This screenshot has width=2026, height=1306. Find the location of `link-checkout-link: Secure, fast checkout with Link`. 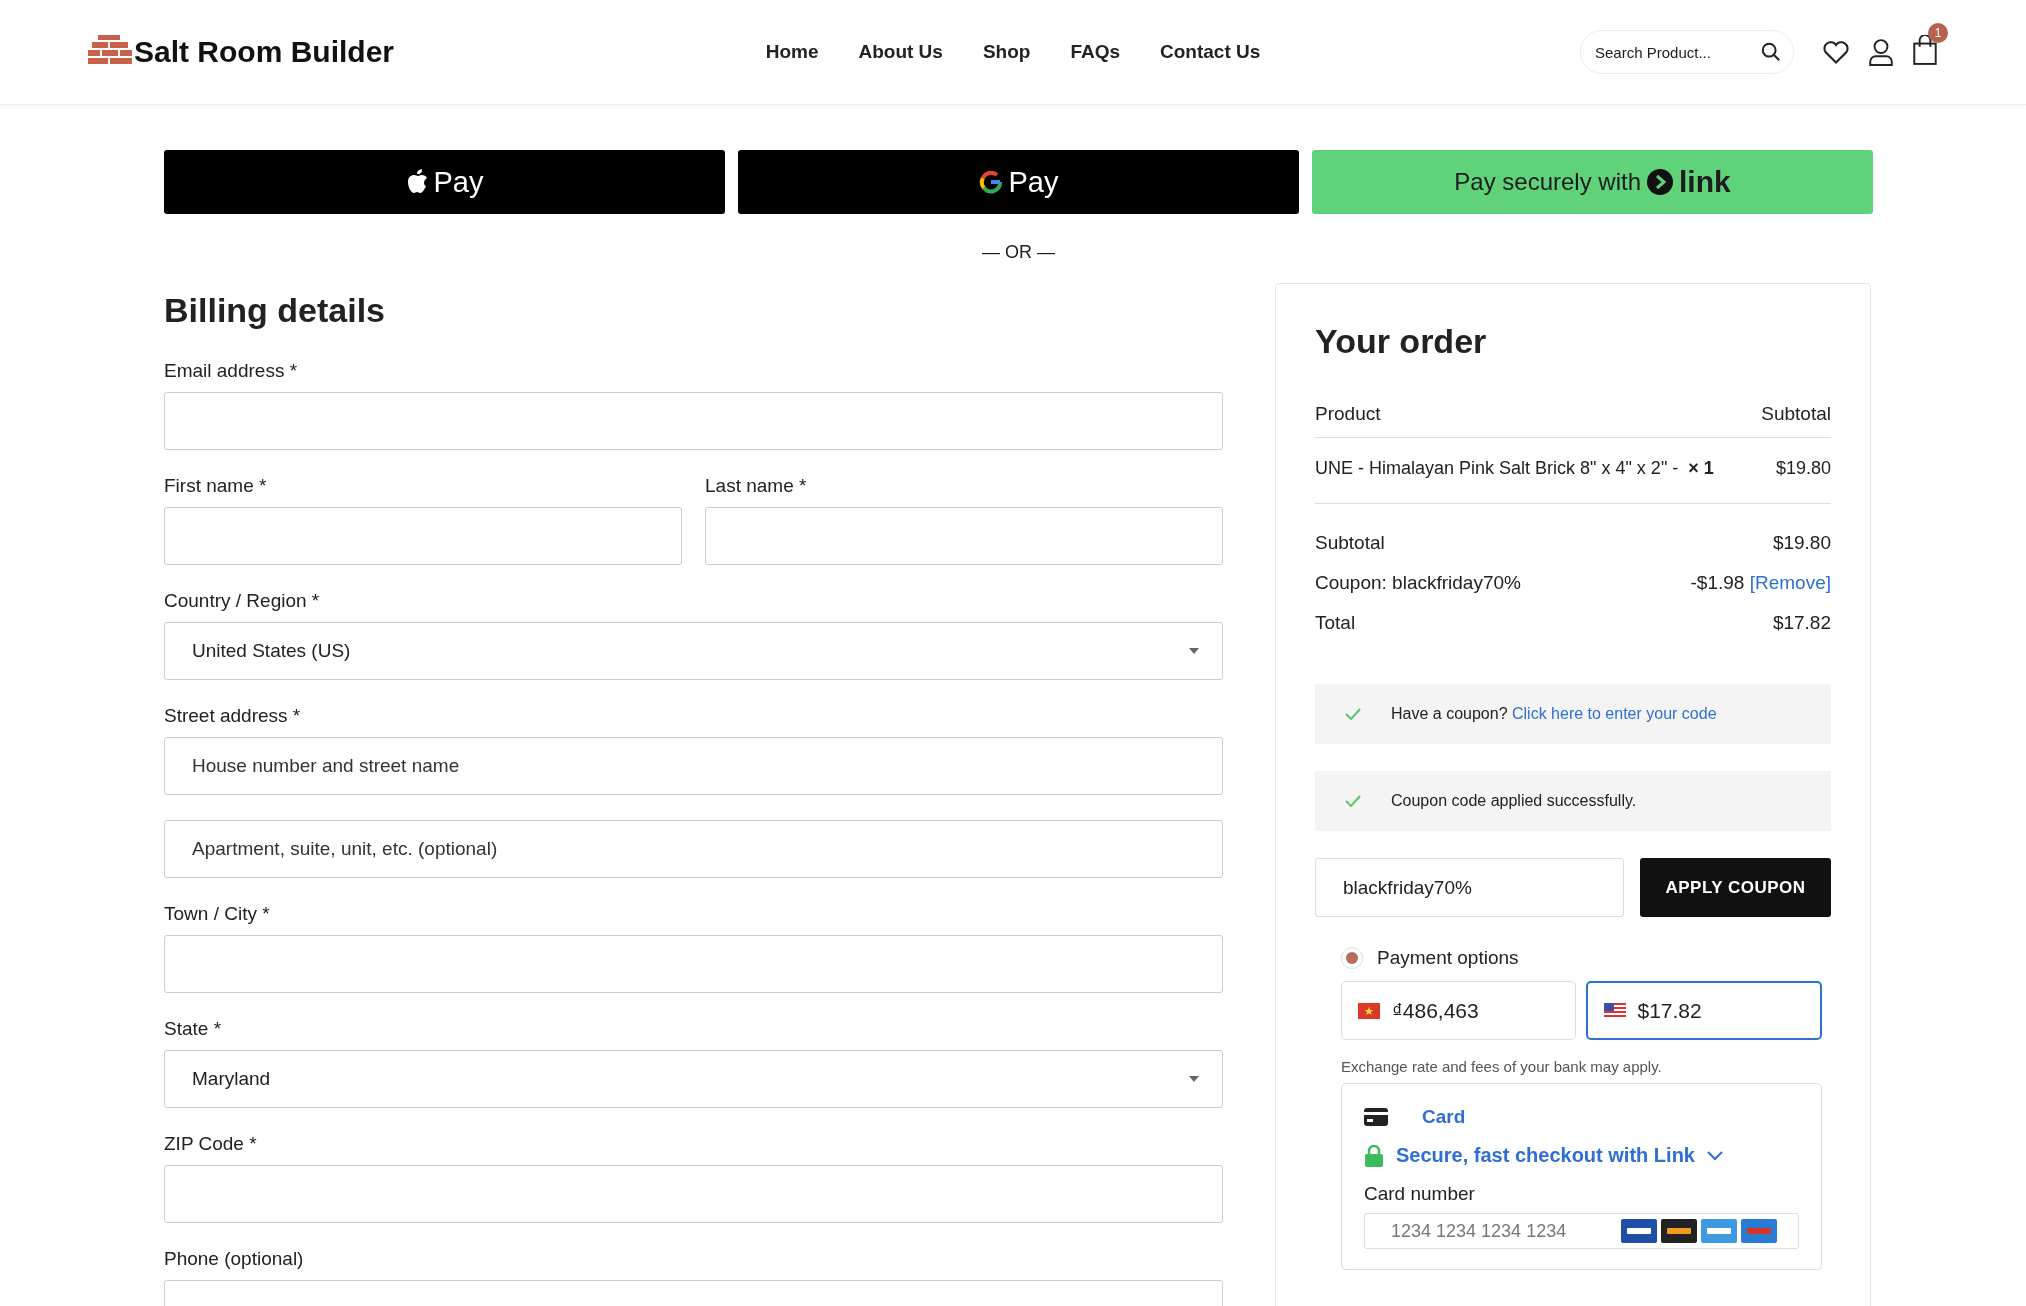

link-checkout-link: Secure, fast checkout with Link is located at coordinates (1545, 1155).